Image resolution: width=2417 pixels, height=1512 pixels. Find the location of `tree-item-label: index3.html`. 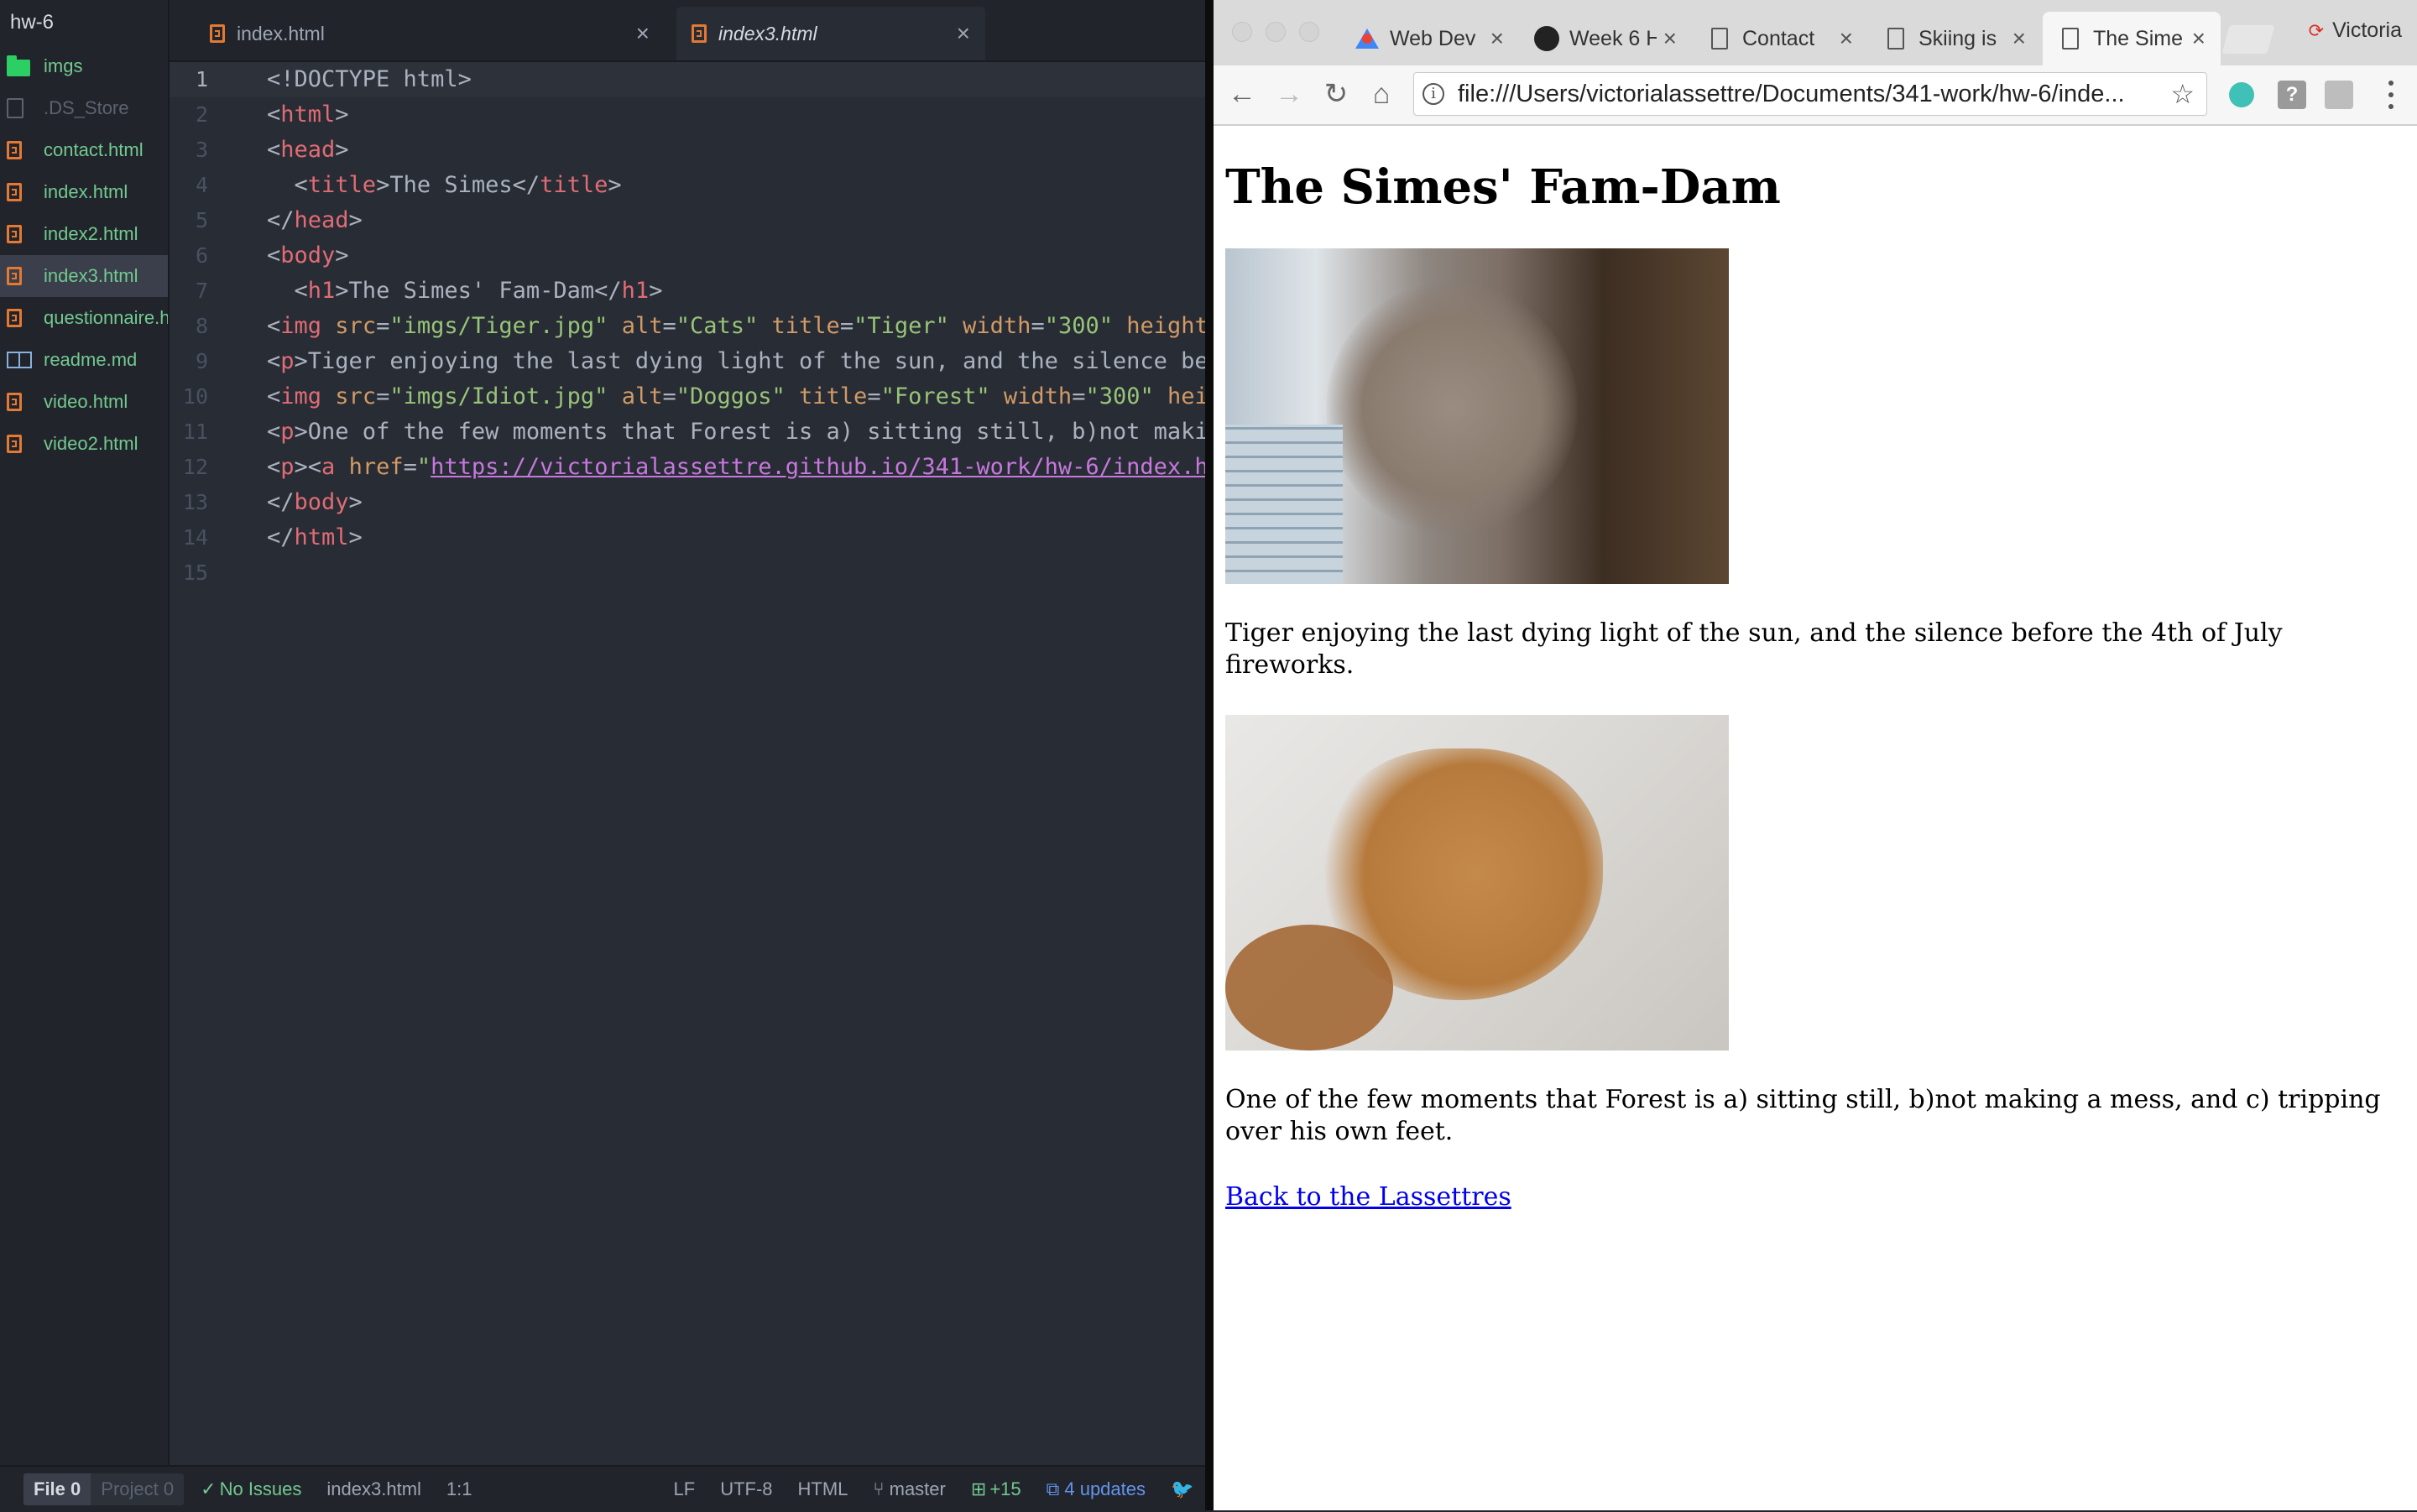

tree-item-label: index3.html is located at coordinates (91, 275).